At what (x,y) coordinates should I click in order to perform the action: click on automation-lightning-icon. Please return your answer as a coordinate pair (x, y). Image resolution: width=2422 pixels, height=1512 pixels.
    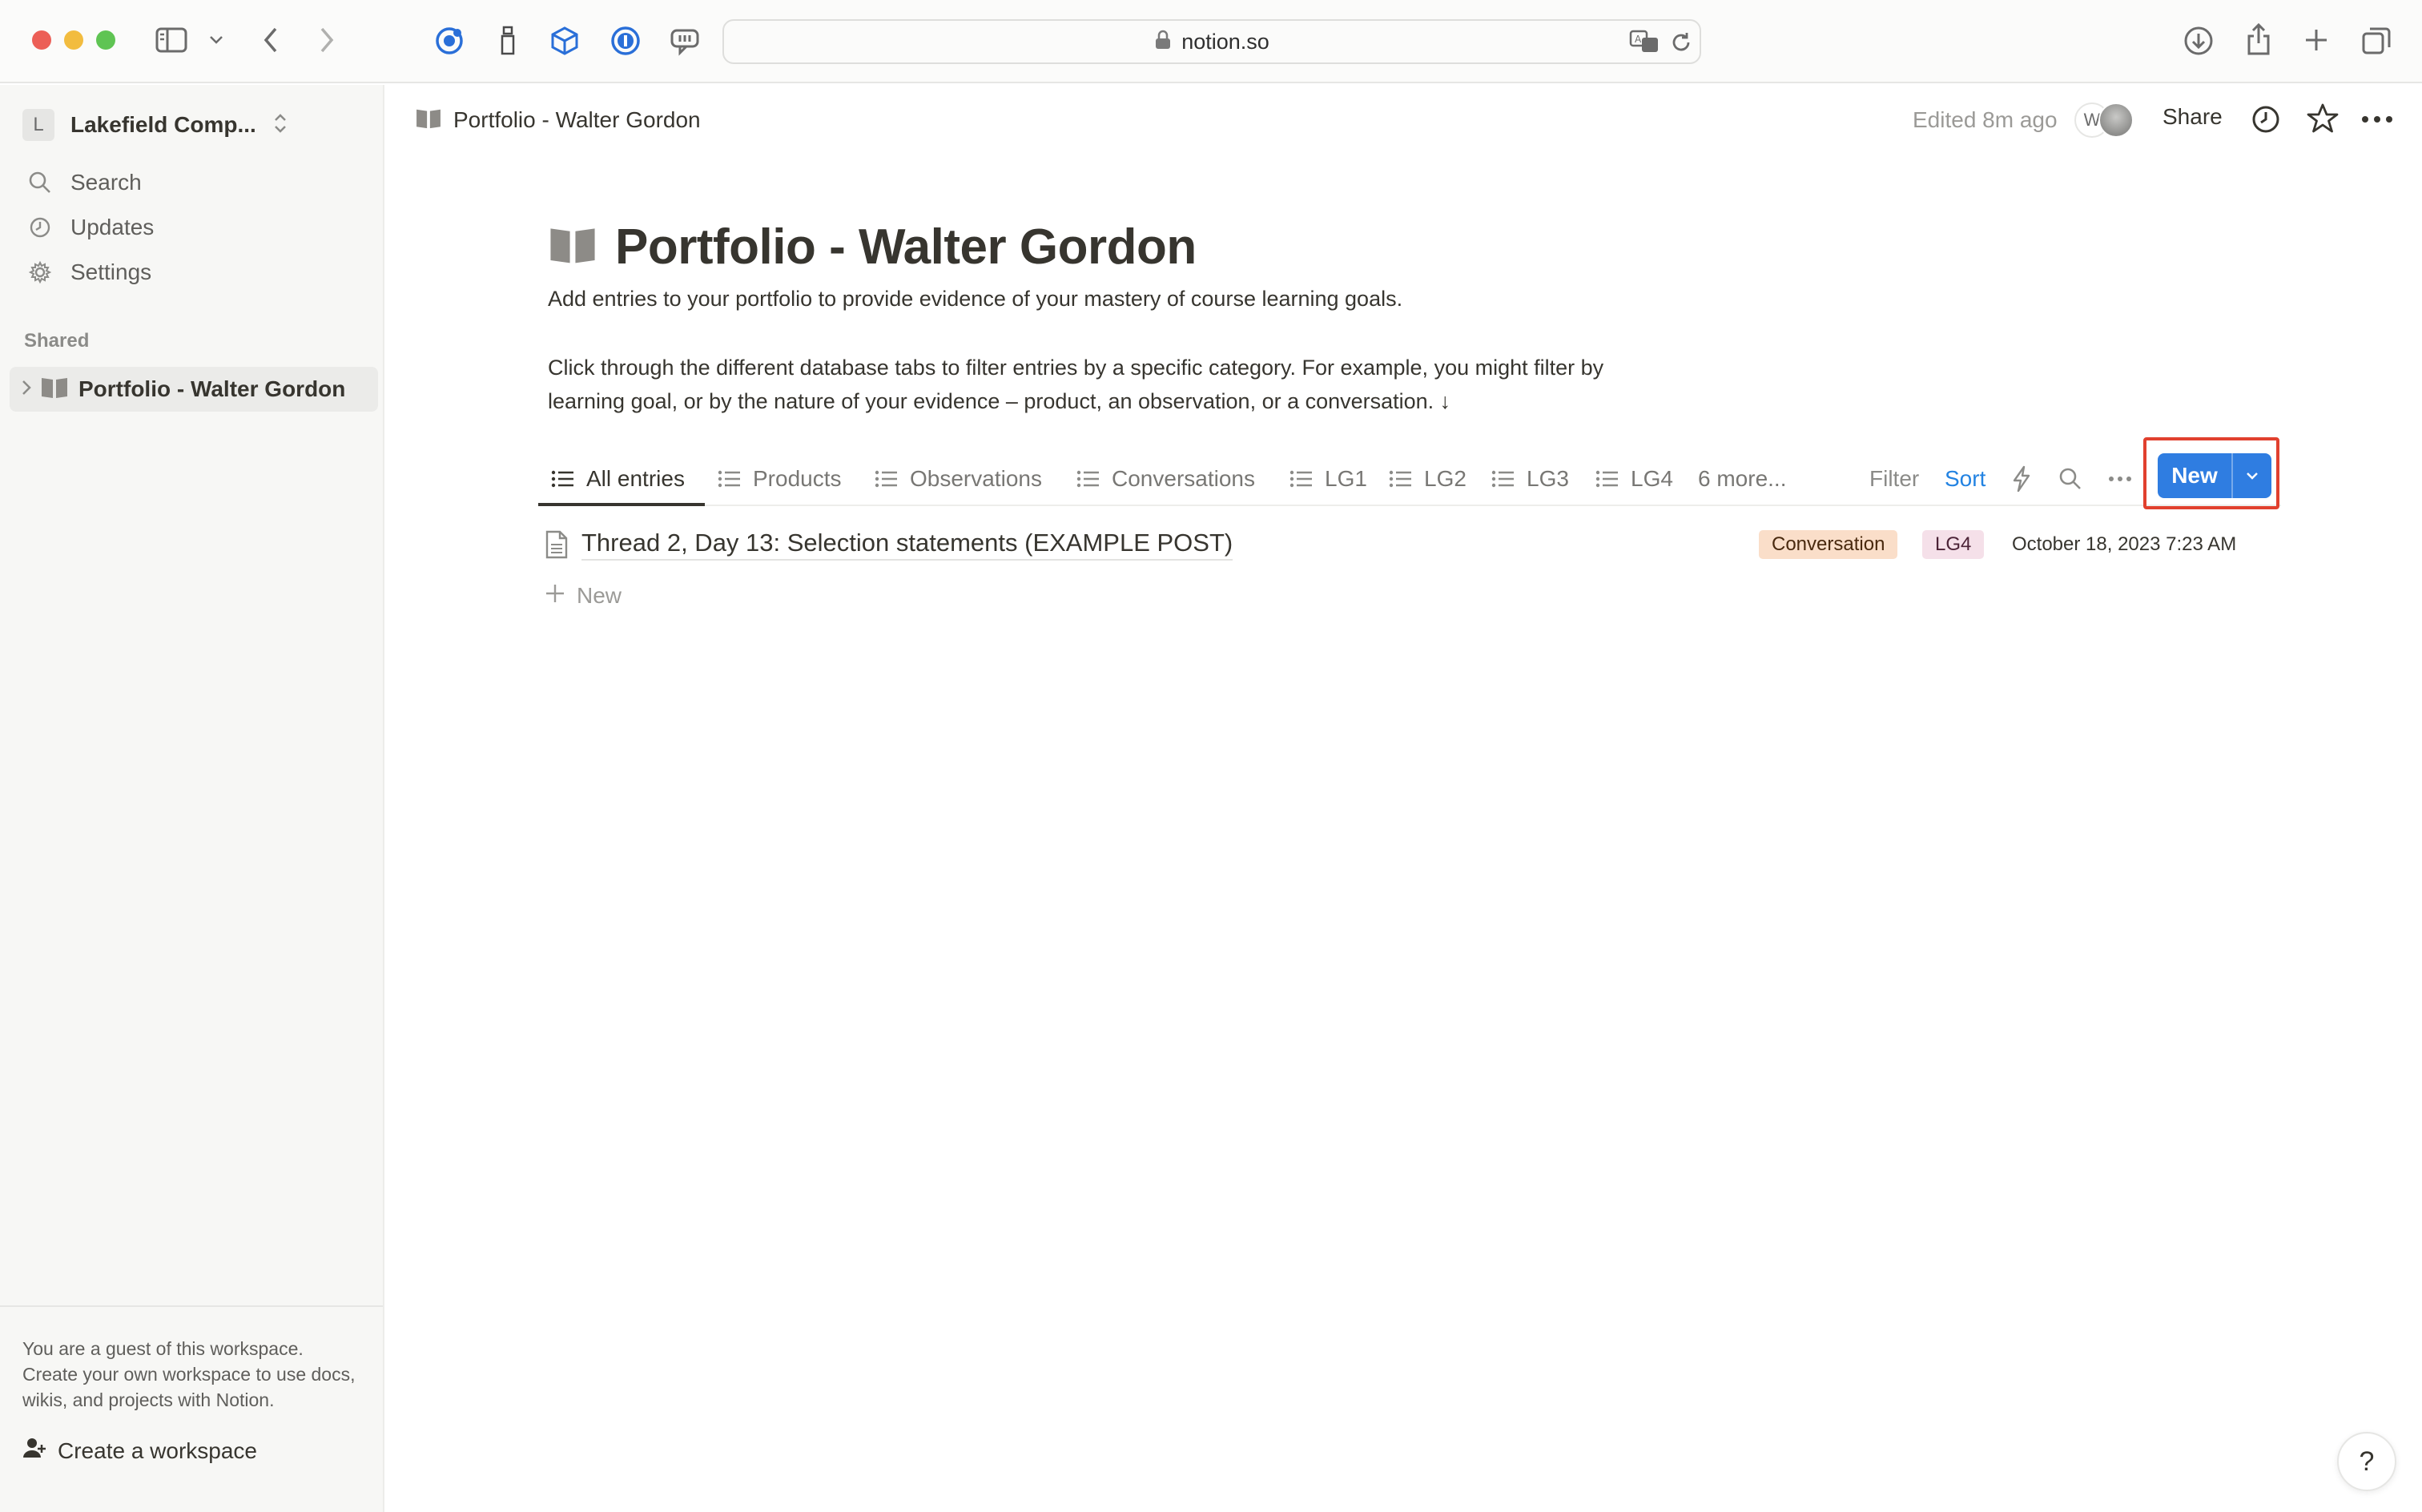
    Looking at the image, I should click on (2021, 479).